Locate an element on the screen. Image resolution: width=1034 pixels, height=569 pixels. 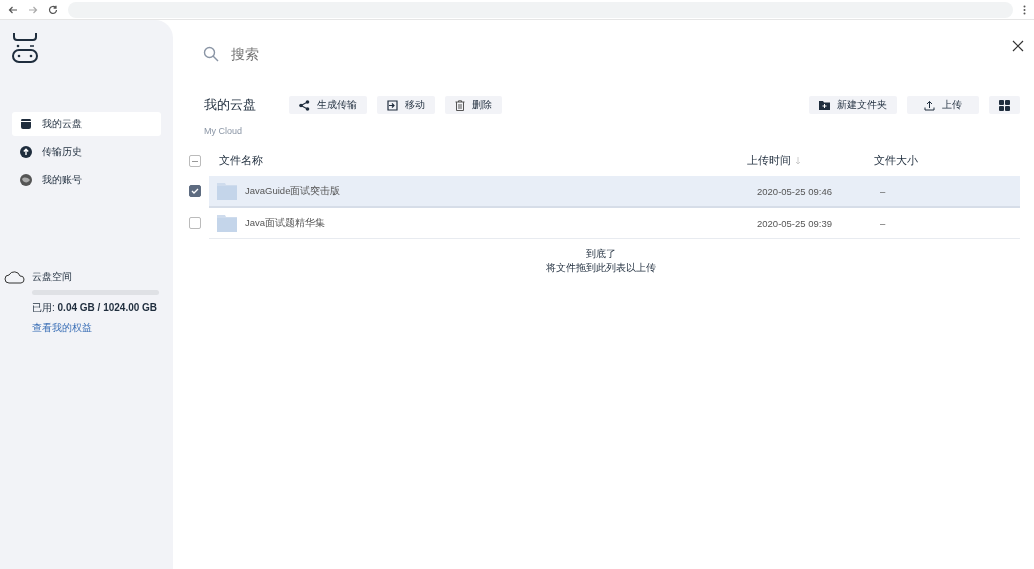
end-of-list-text: 到底了 is located at coordinates (600, 254).